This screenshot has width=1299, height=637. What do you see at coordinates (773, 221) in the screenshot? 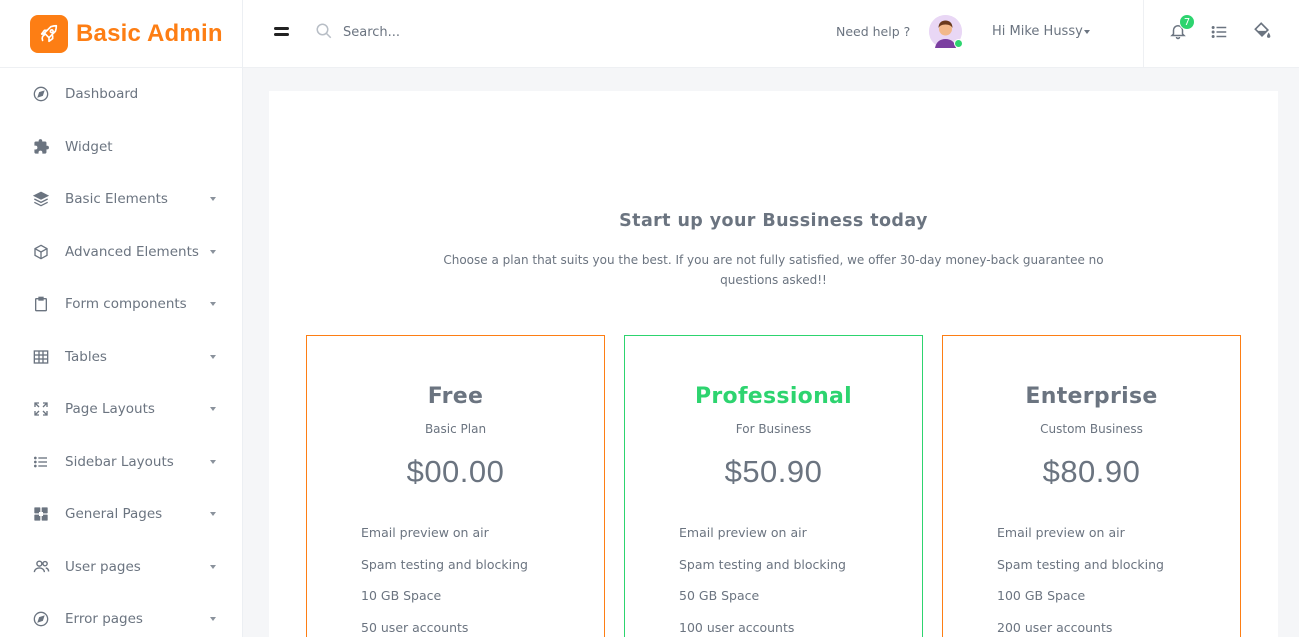
I see `page-title: Start up your Bussiness today` at bounding box center [773, 221].